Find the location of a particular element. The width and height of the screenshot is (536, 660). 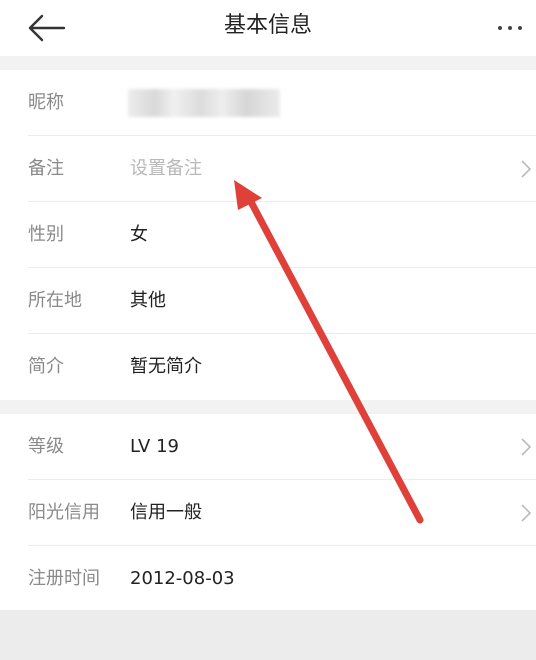

row-bio: 简介 暂无简介 is located at coordinates (268, 367).